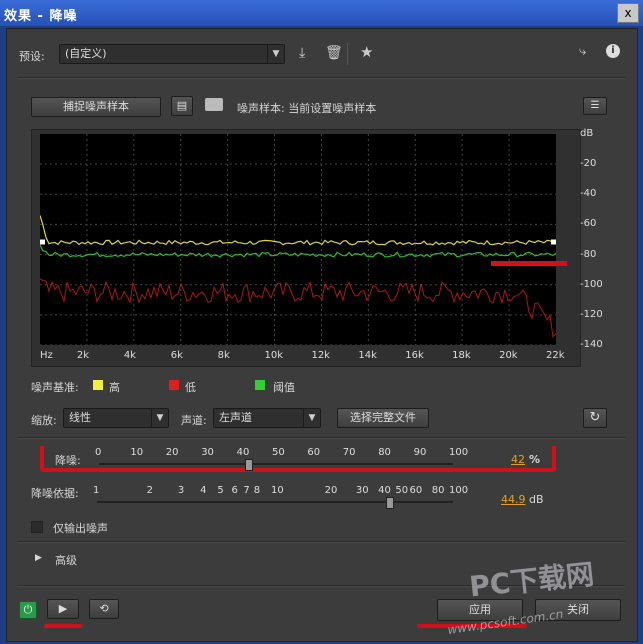 This screenshot has height=644, width=643. I want to click on play-button: ▶, so click(63, 609).